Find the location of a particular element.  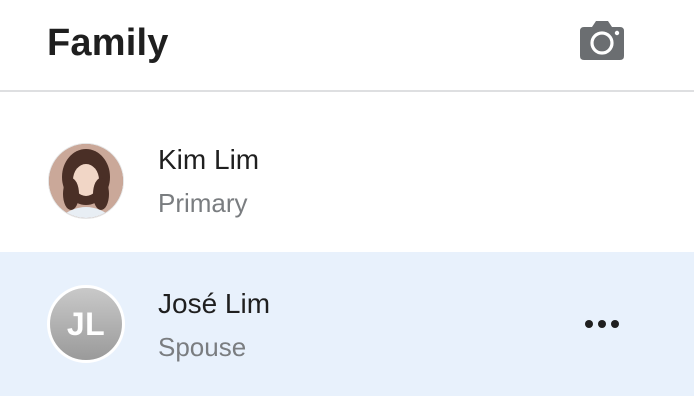

avatar is located at coordinates (86, 181).